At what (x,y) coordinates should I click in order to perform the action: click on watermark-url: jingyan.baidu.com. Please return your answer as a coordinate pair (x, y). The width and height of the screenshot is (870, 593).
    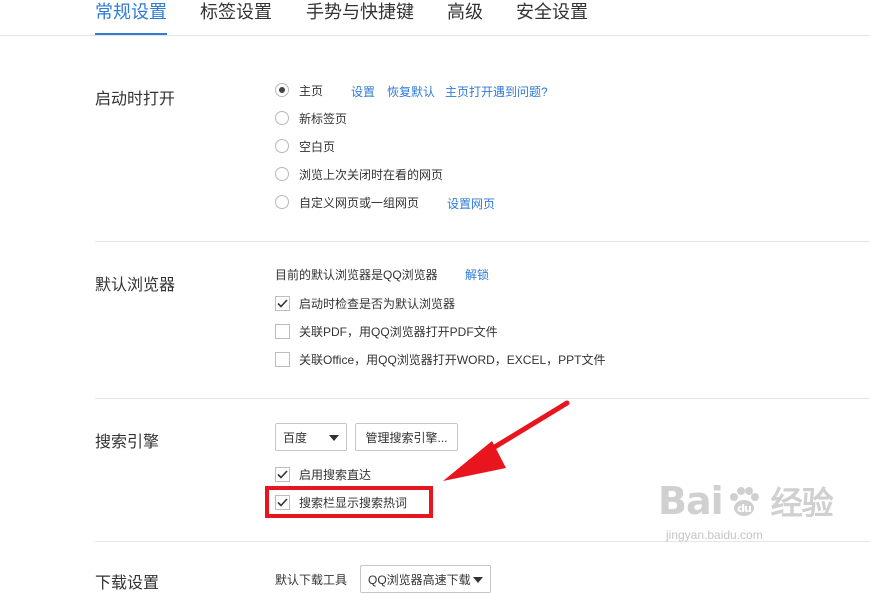
    Looking at the image, I should click on (714, 535).